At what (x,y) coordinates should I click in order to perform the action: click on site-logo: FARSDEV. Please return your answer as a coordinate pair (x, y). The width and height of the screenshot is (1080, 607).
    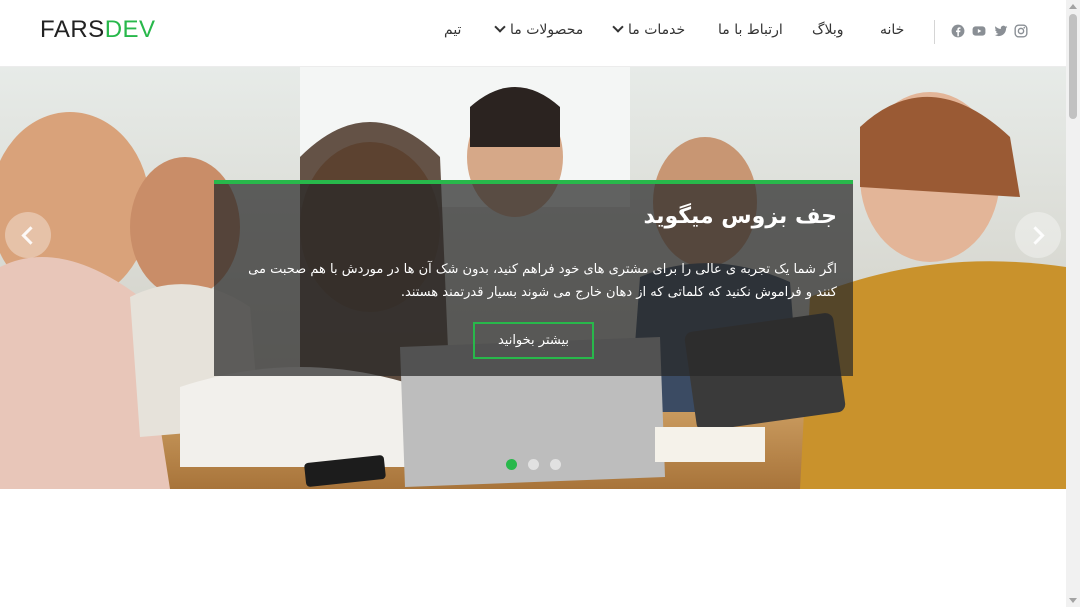
    Looking at the image, I should click on (98, 30).